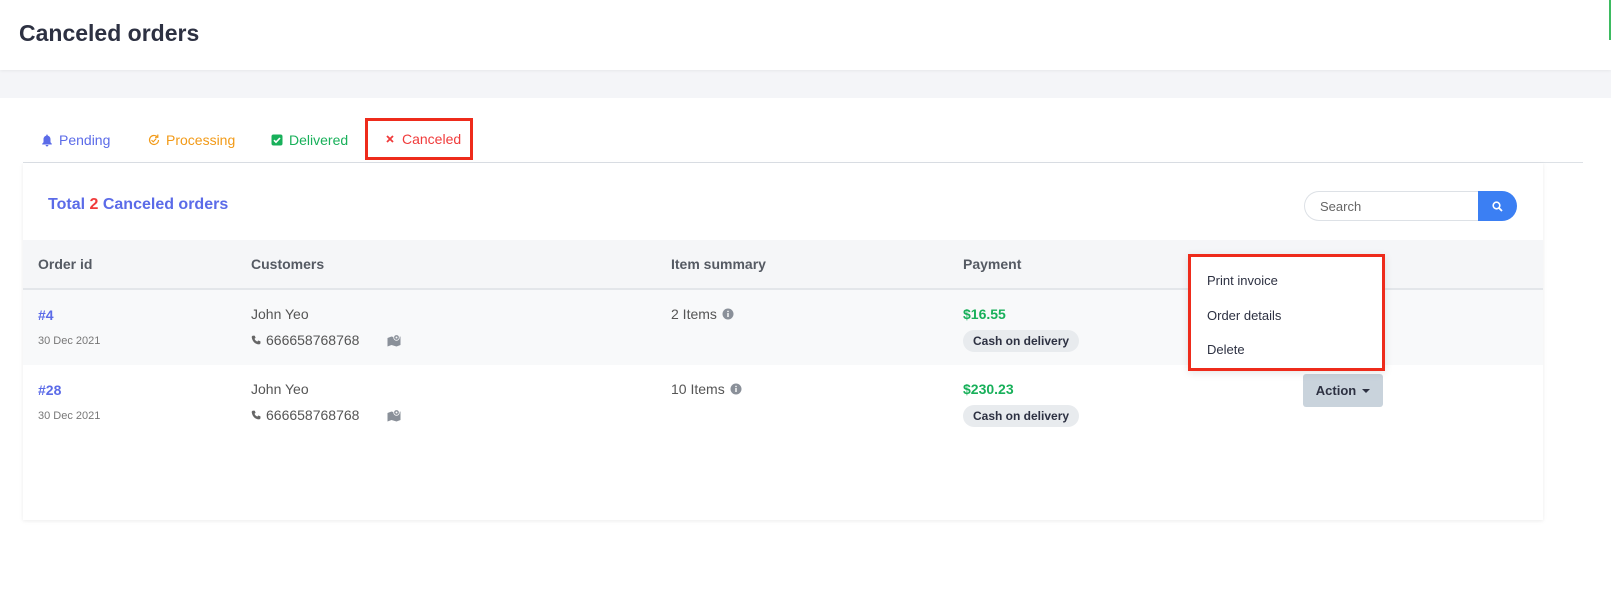 This screenshot has width=1611, height=595. I want to click on order-id-link: #4, so click(46, 315).